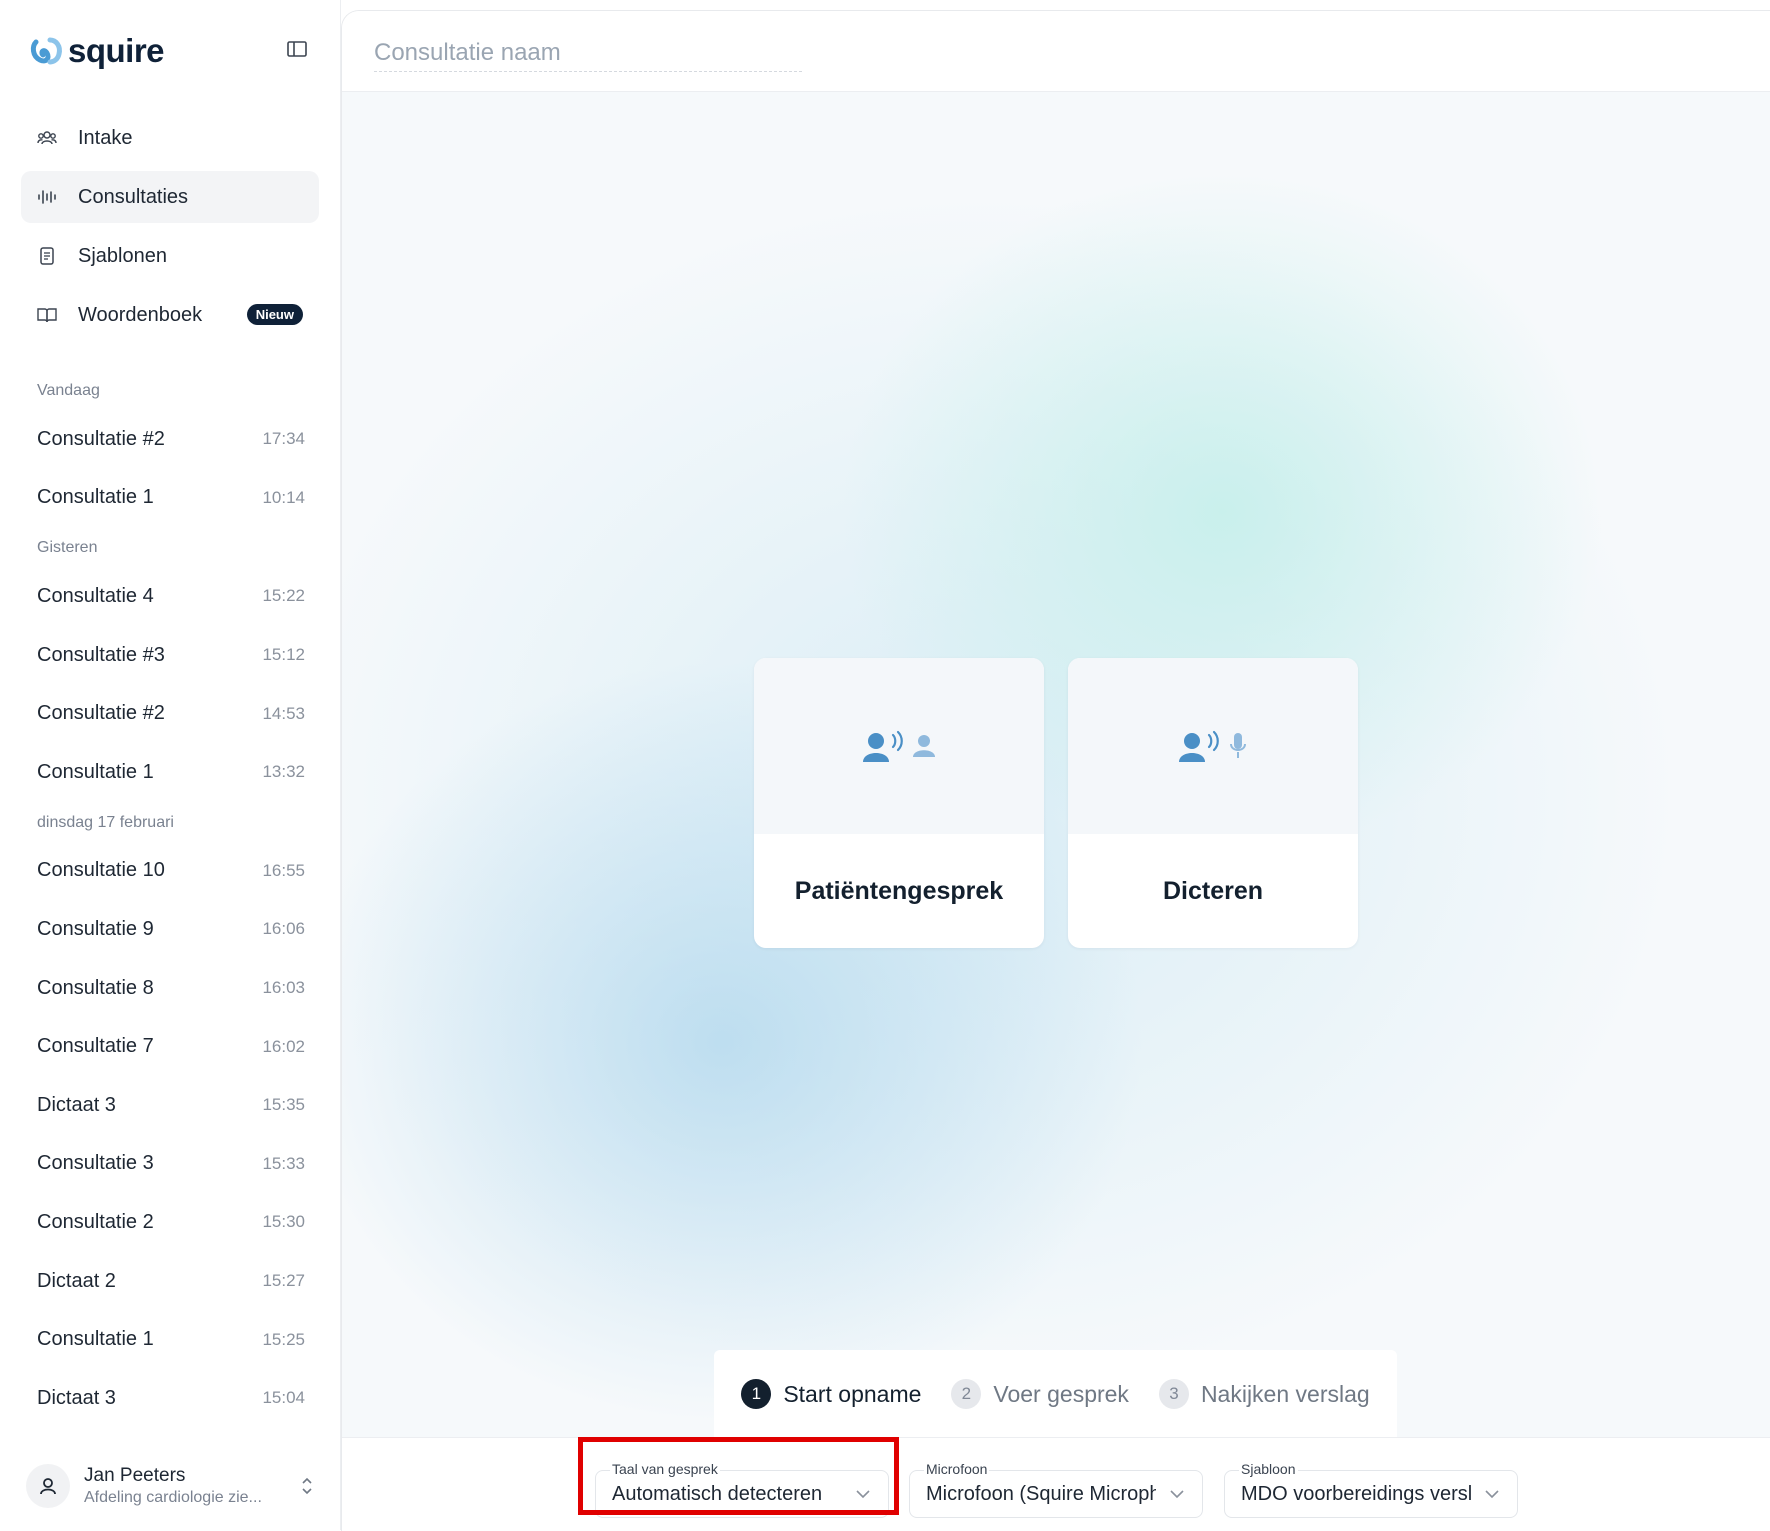  I want to click on history-title: Consultatie #3, so click(101, 654).